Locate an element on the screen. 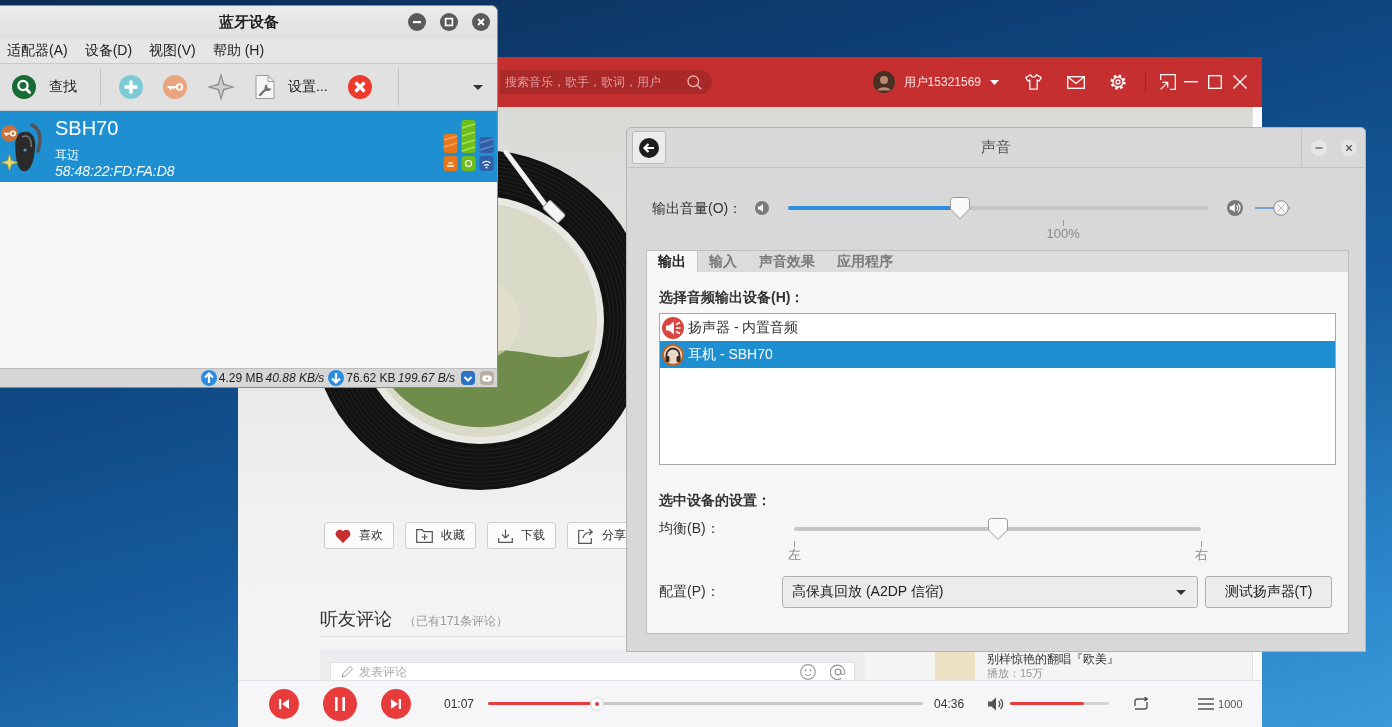 The width and height of the screenshot is (1392, 727). device-address: 58:48:22:FD:FA:D8 is located at coordinates (115, 171).